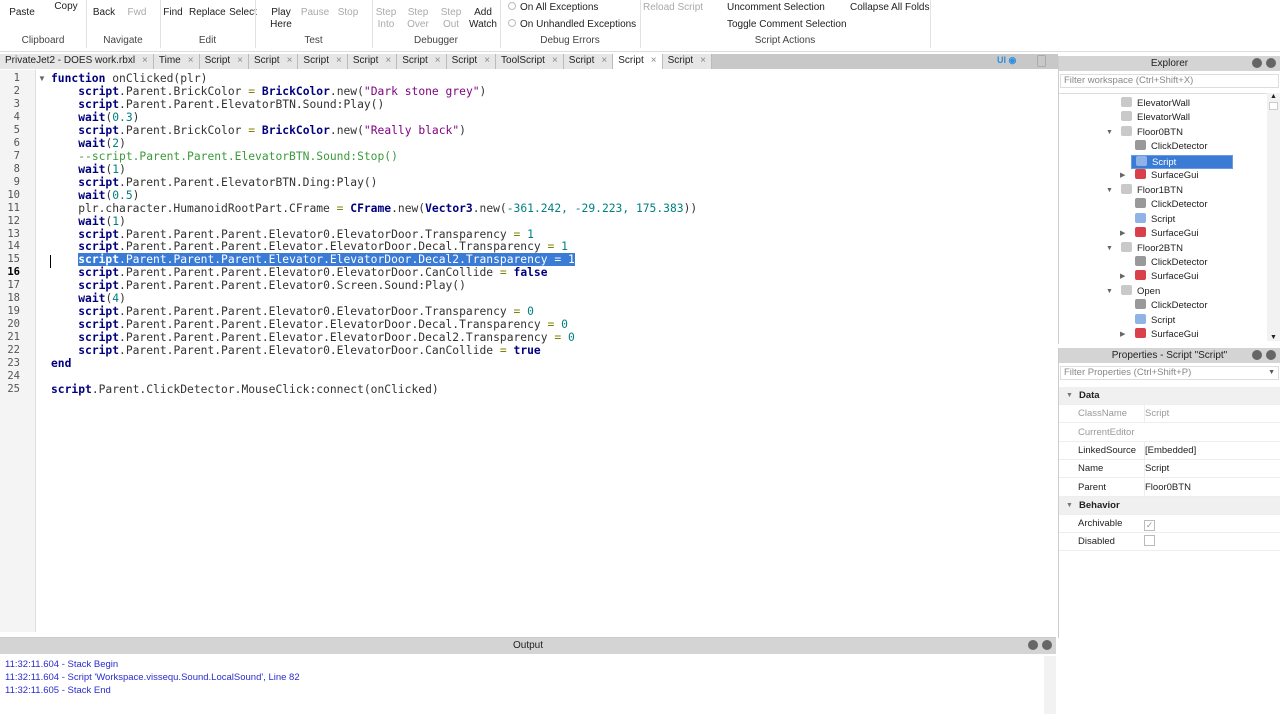  I want to click on device-icon, so click(1041, 61).